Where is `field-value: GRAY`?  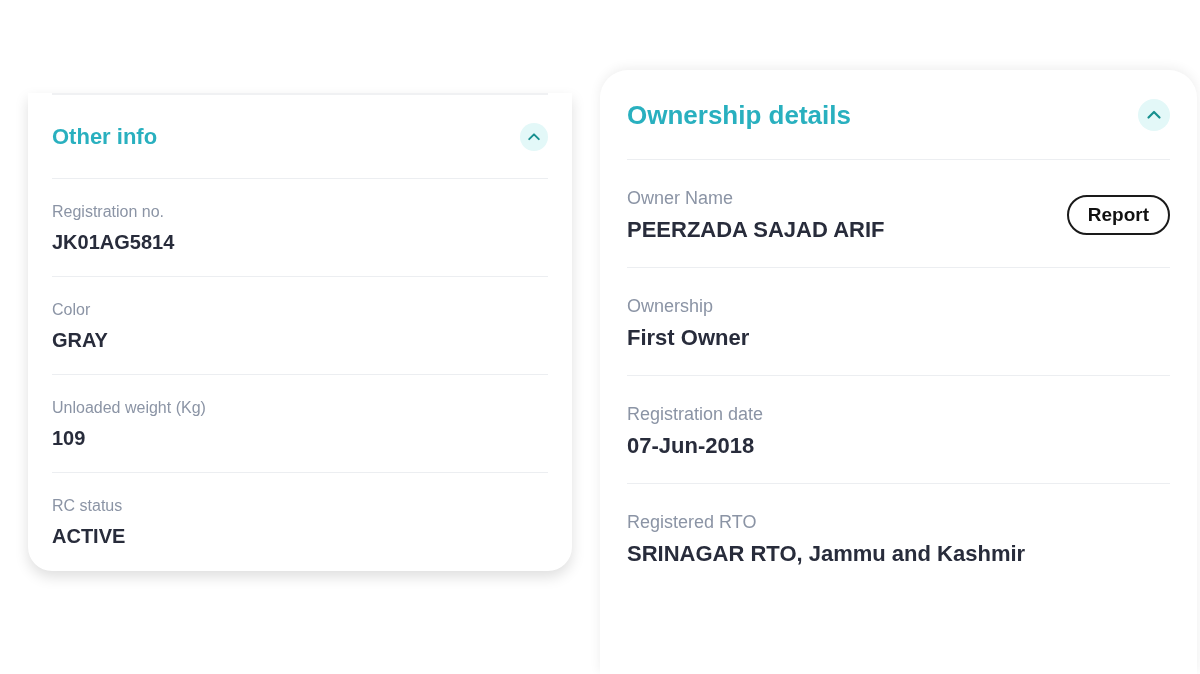 field-value: GRAY is located at coordinates (80, 340).